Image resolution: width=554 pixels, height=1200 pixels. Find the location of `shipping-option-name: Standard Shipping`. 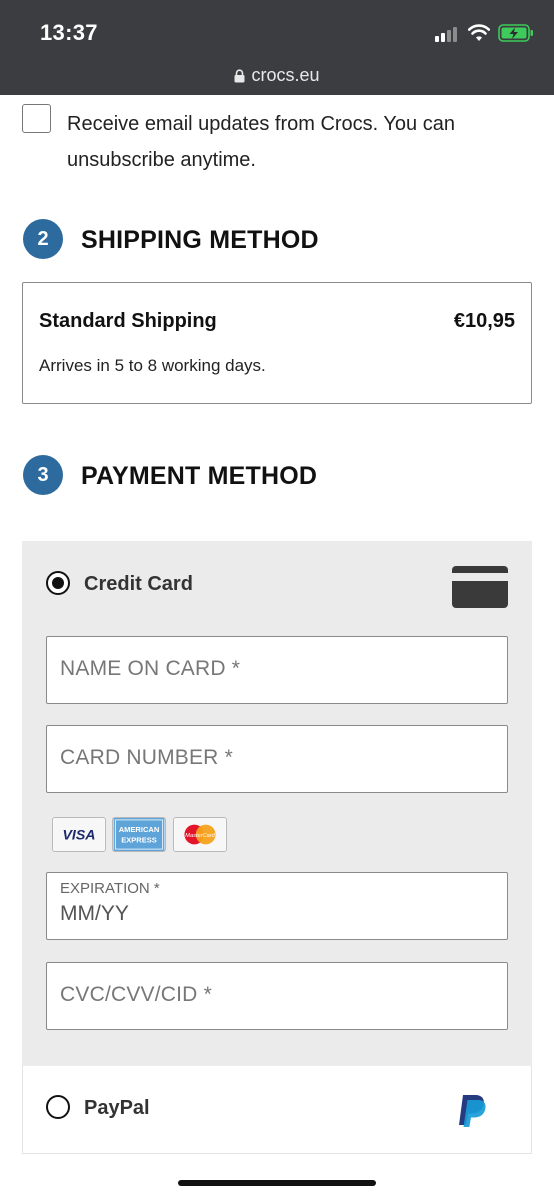

shipping-option-name: Standard Shipping is located at coordinates (128, 321).